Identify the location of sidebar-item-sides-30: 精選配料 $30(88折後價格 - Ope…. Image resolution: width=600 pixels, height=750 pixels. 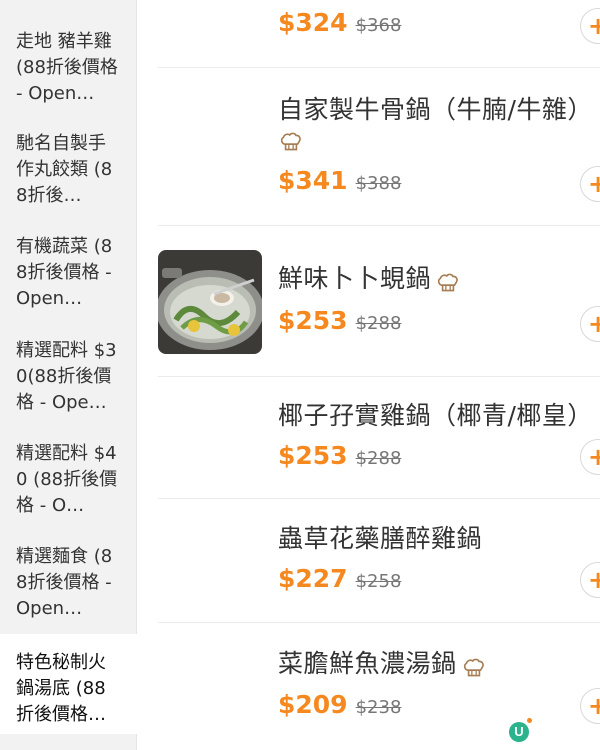
(68, 377).